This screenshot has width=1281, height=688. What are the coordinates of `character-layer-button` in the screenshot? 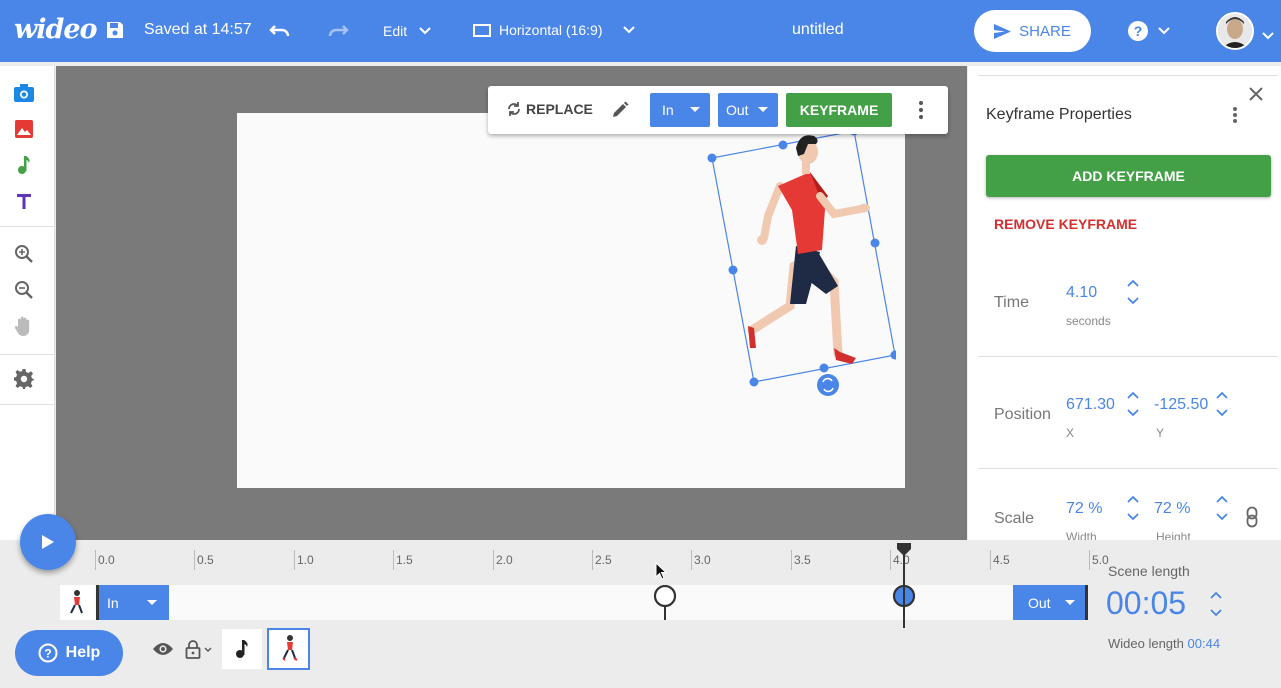 It's located at (288, 649).